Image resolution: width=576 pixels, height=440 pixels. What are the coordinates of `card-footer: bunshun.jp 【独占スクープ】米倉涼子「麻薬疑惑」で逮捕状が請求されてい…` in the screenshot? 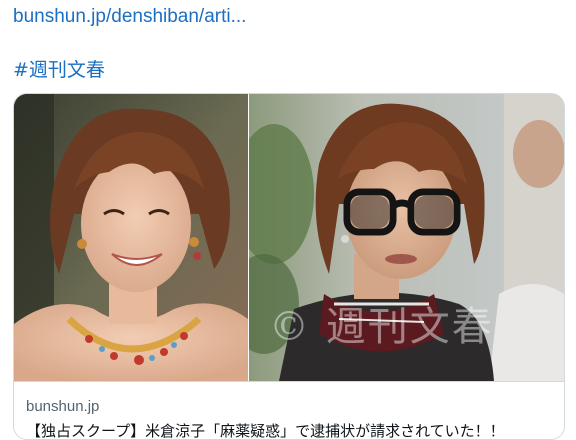 It's located at (289, 410).